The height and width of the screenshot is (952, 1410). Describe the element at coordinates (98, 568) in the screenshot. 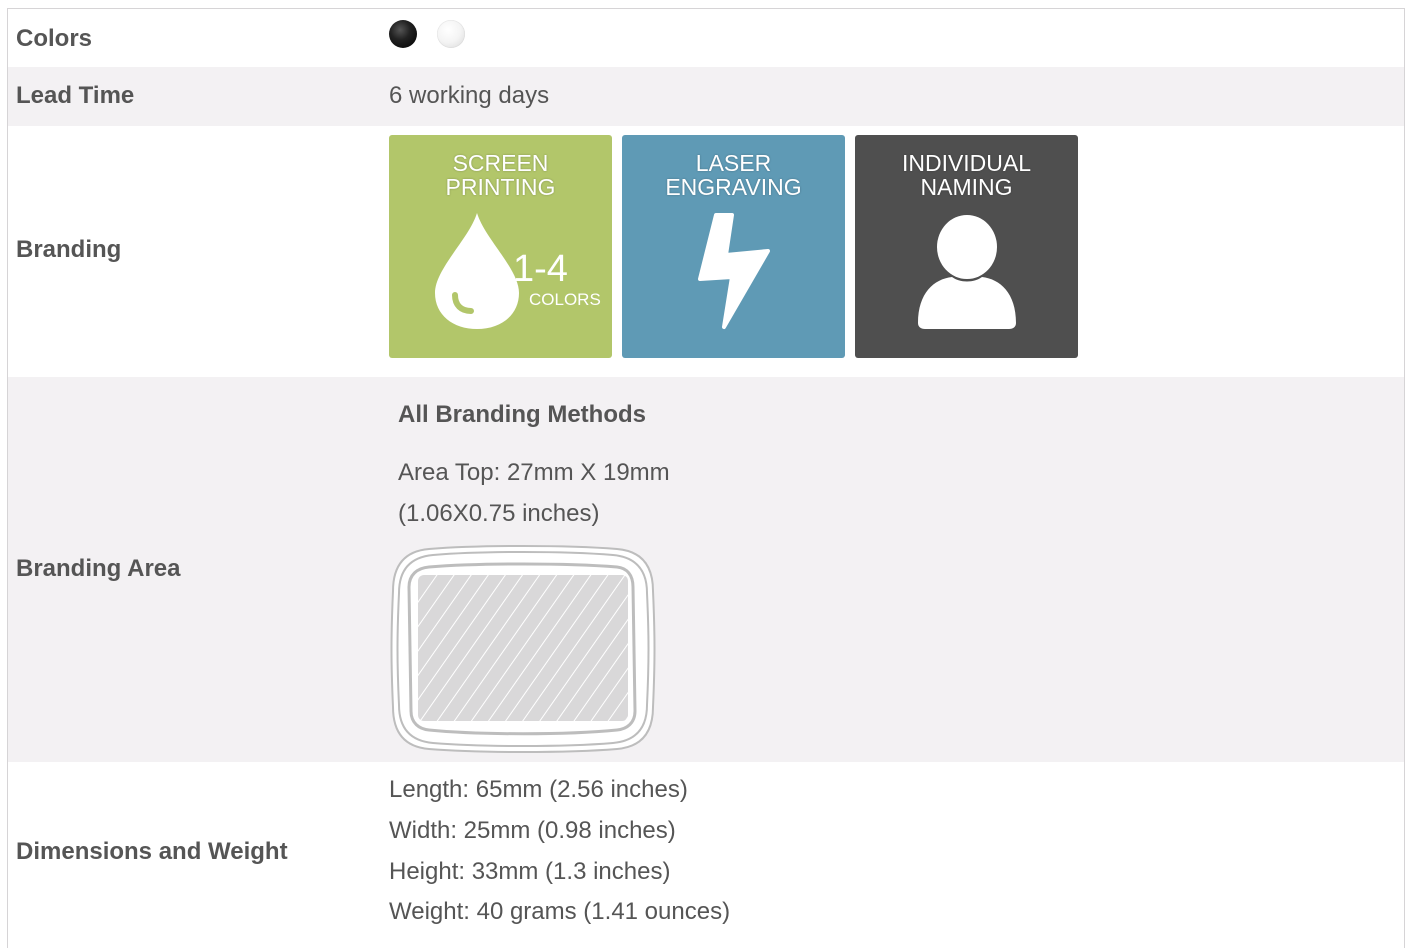

I see `branding-area-label: Branding Area` at that location.